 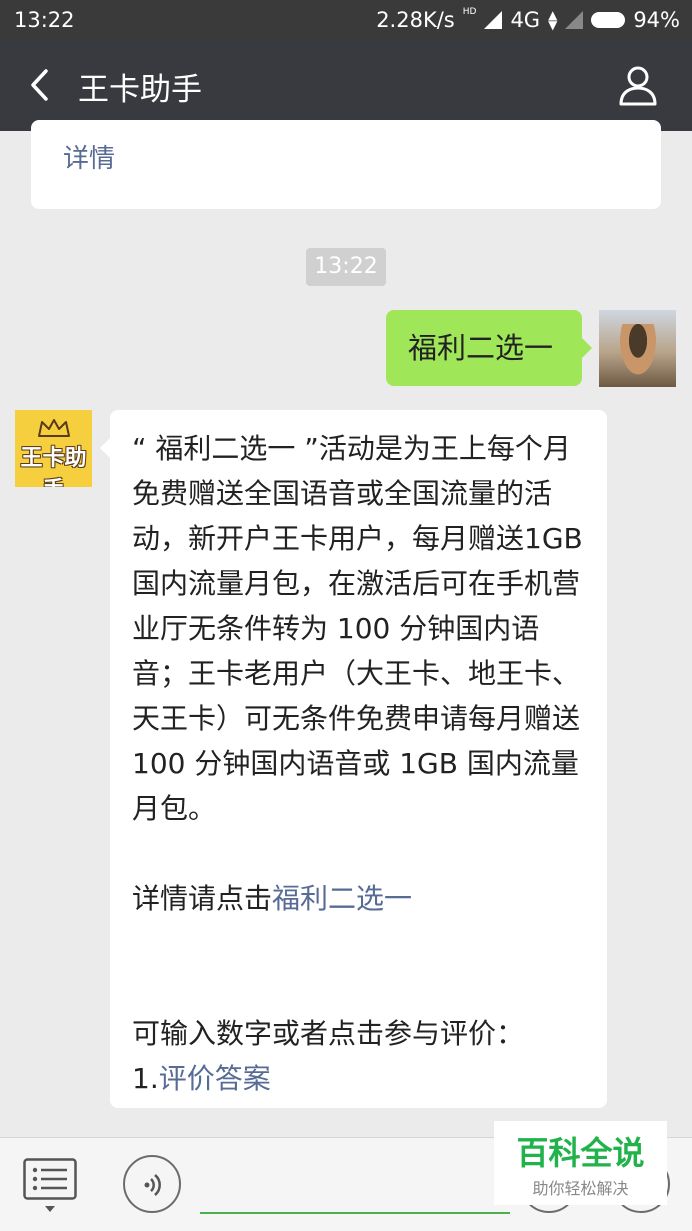 I want to click on menu-icon, so click(x=50, y=1179).